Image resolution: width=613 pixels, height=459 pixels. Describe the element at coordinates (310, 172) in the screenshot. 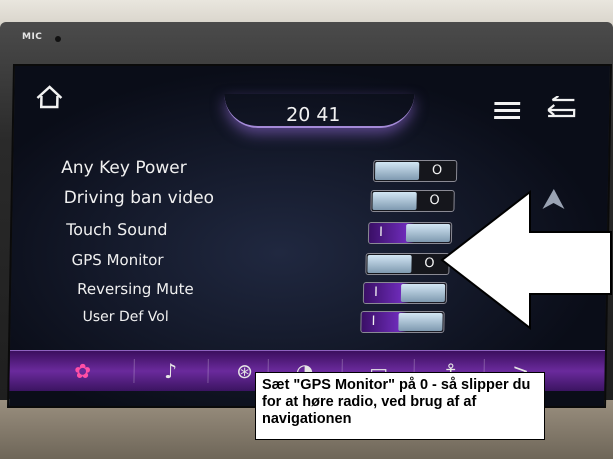

I see `setting-row: Any Key Power O` at that location.